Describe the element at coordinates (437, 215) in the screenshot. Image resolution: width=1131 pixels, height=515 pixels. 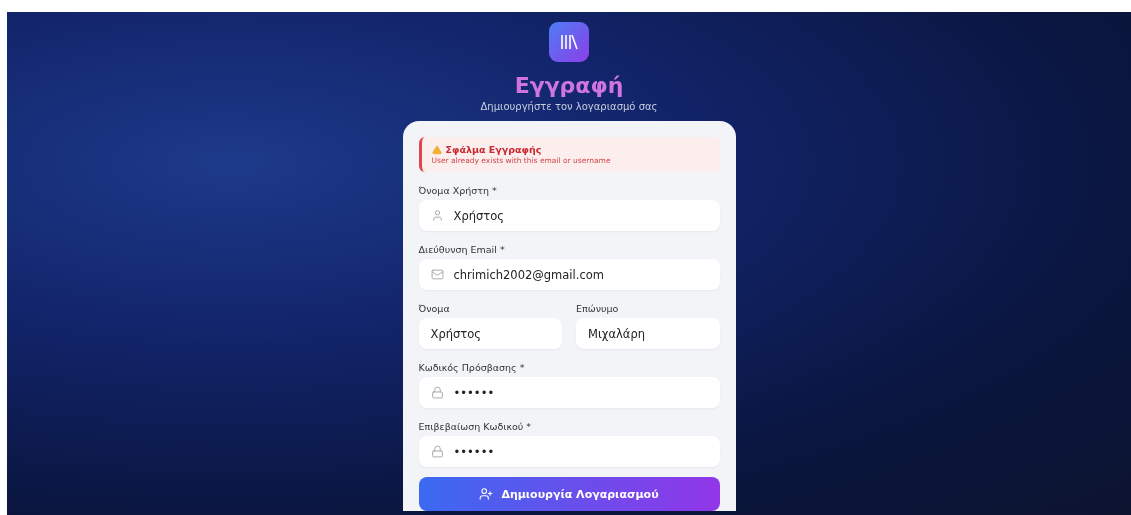
I see `user-icon` at that location.